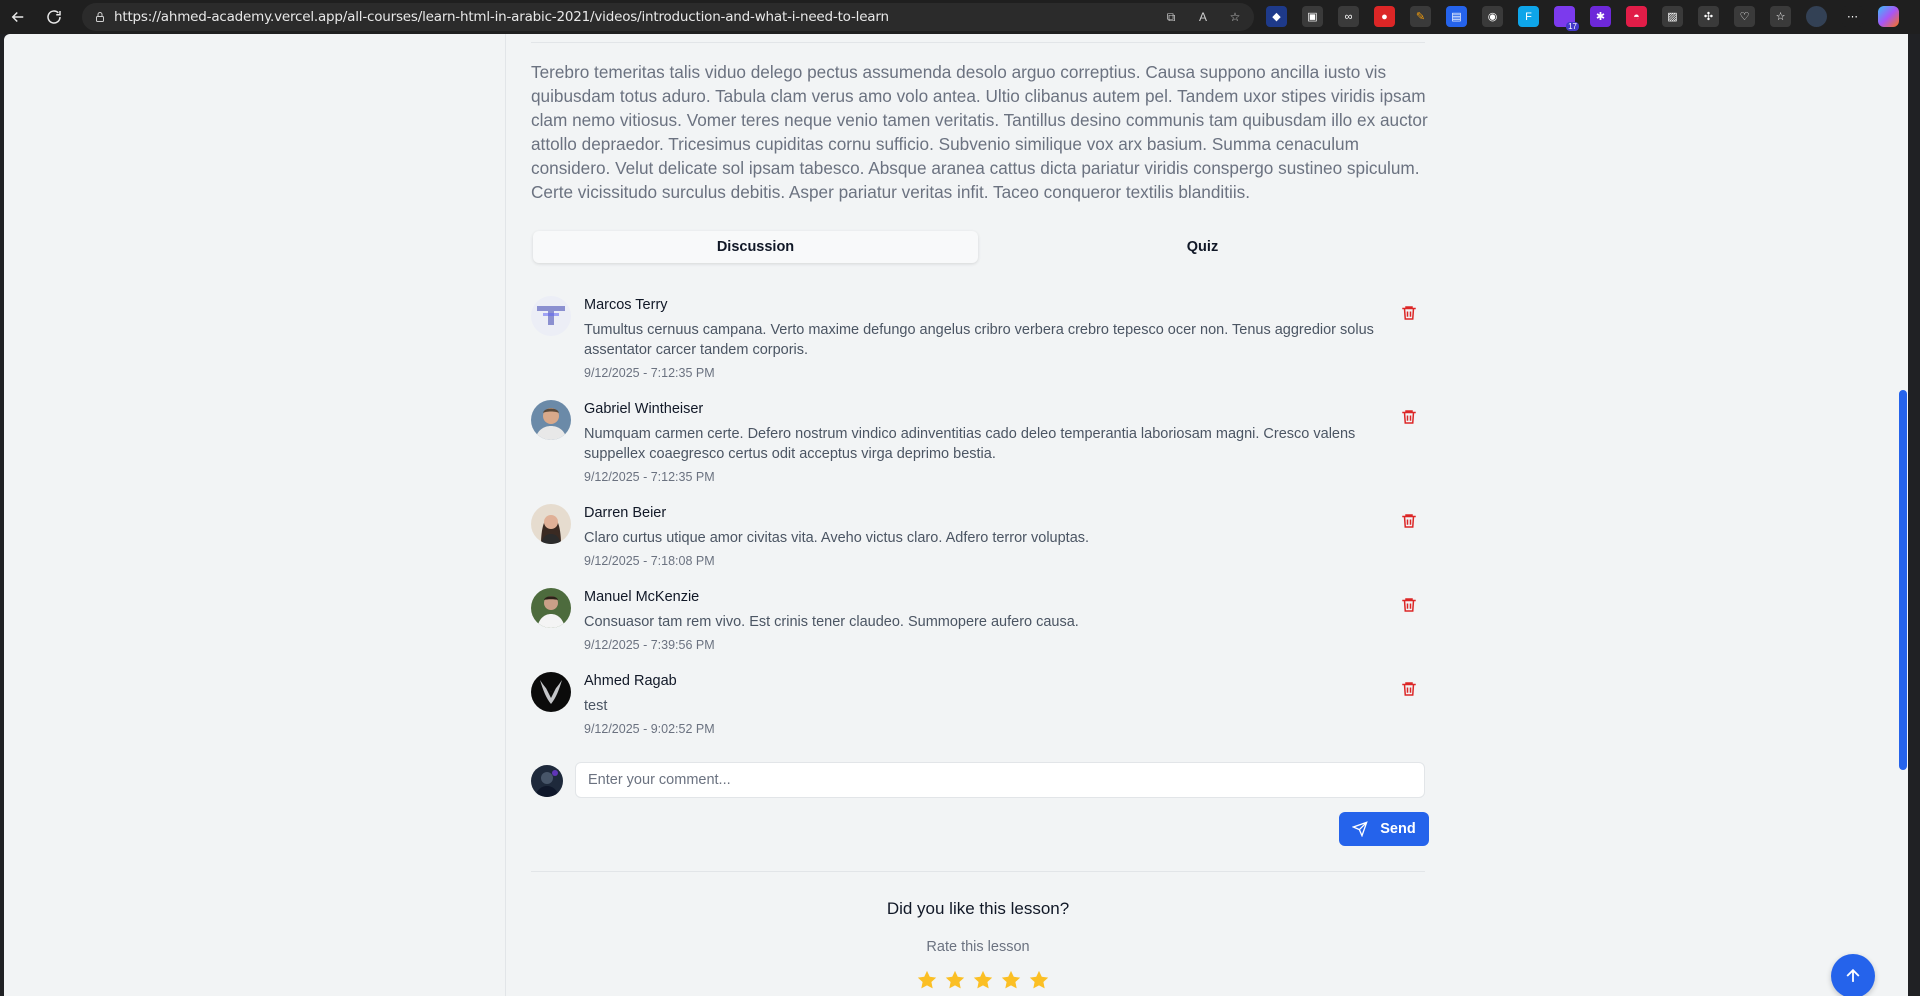 The height and width of the screenshot is (996, 1920). Describe the element at coordinates (18, 17) in the screenshot. I see `back-icon` at that location.